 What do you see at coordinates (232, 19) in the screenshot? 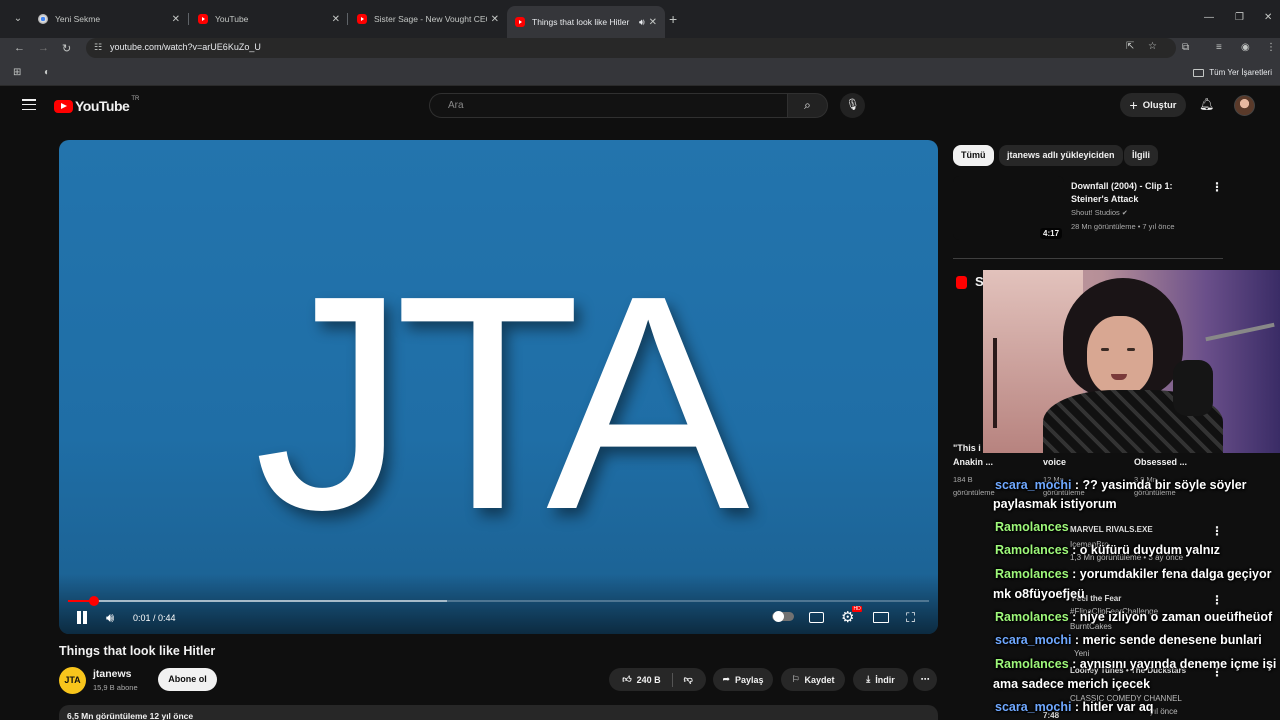
I see `tab-label: YouTube` at bounding box center [232, 19].